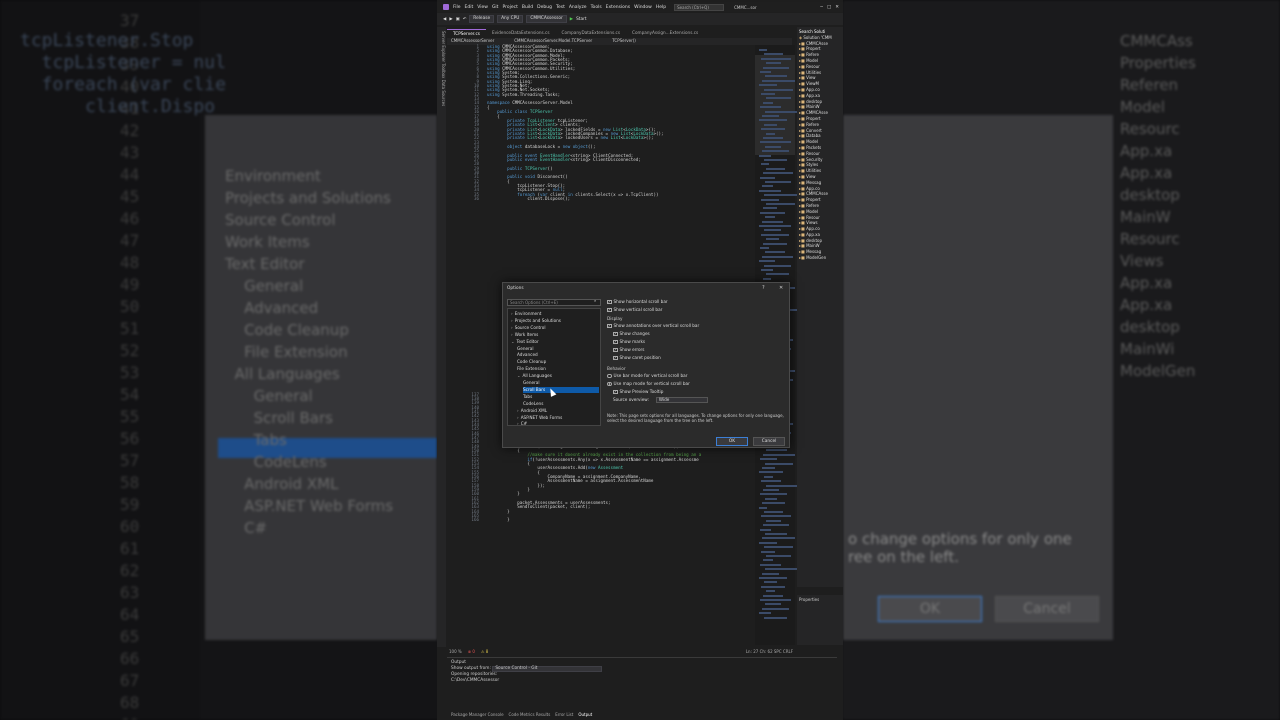 Image resolution: width=1280 pixels, height=720 pixels. What do you see at coordinates (558, 355) in the screenshot?
I see `options-tree-item: Advanced` at bounding box center [558, 355].